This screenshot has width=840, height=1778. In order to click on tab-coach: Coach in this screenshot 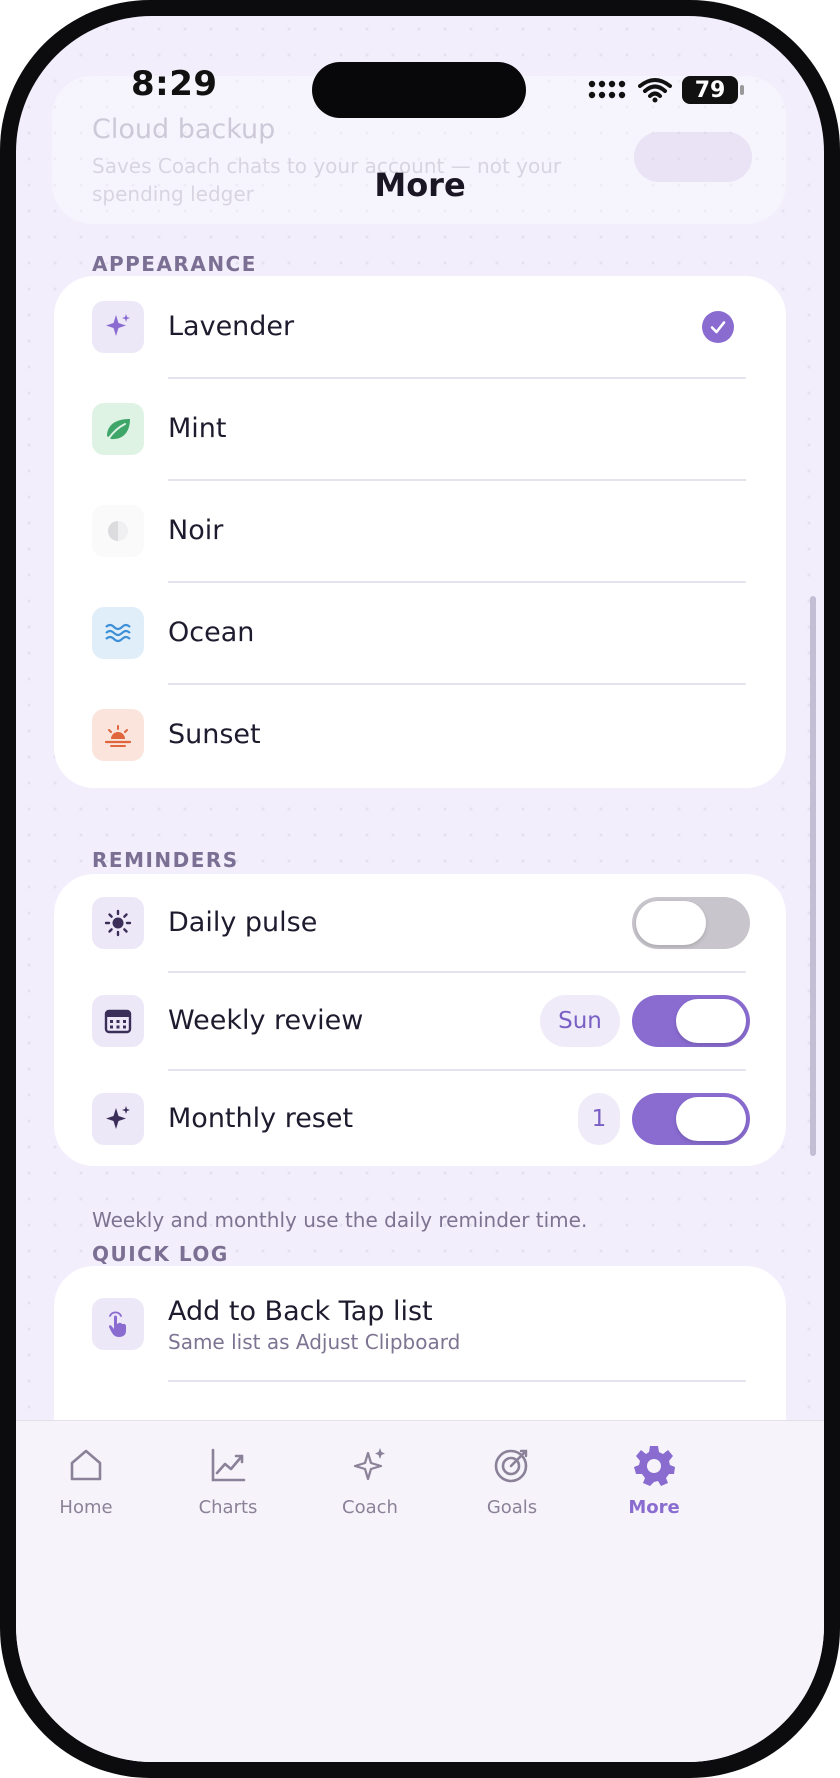, I will do `click(370, 1479)`.